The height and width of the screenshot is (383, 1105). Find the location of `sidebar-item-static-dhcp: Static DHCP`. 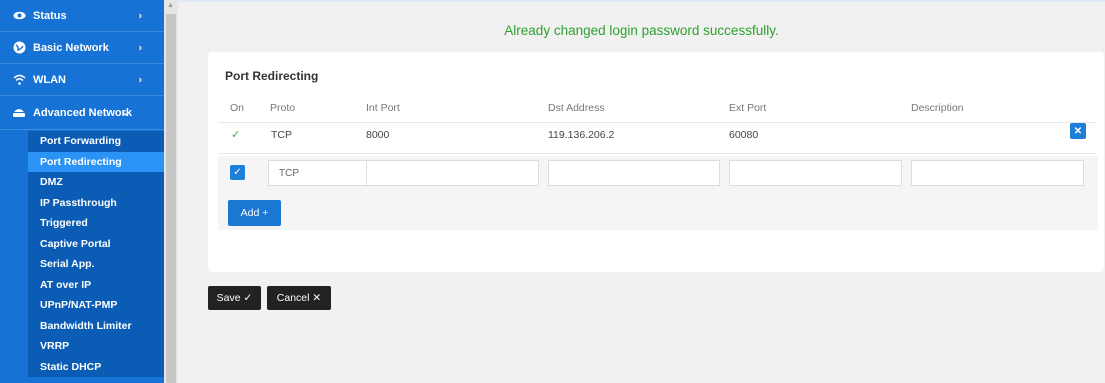

sidebar-item-static-dhcp: Static DHCP is located at coordinates (96, 366).